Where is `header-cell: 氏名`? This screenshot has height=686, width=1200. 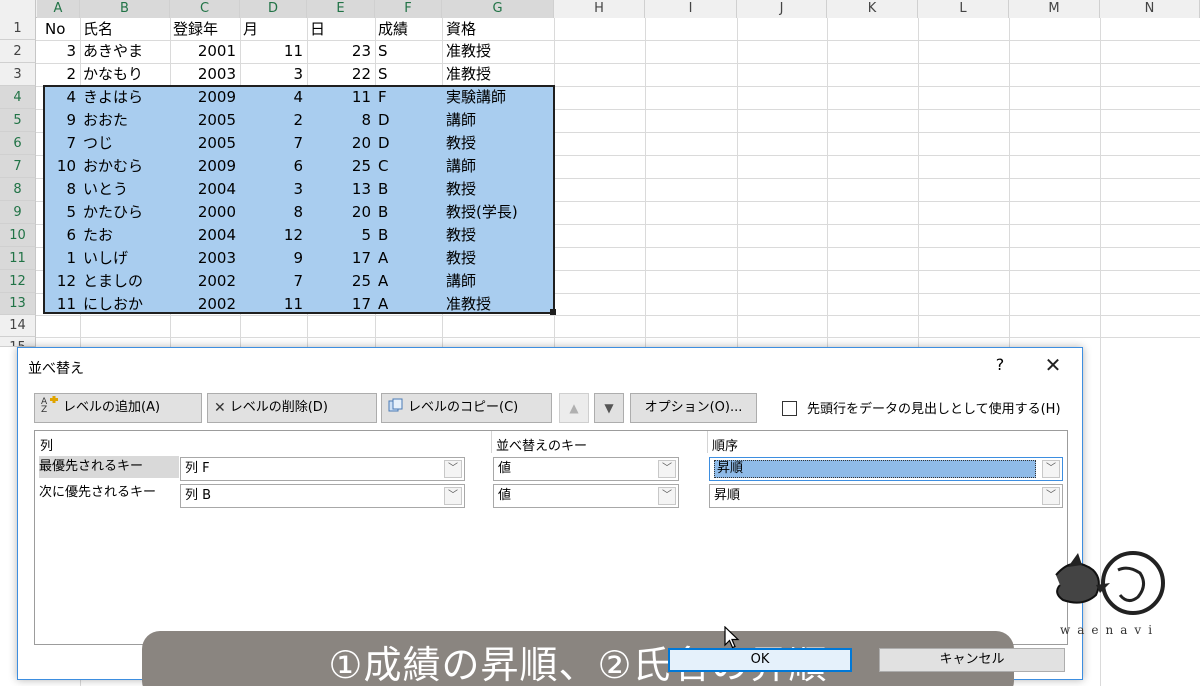
header-cell: 氏名 is located at coordinates (98, 29).